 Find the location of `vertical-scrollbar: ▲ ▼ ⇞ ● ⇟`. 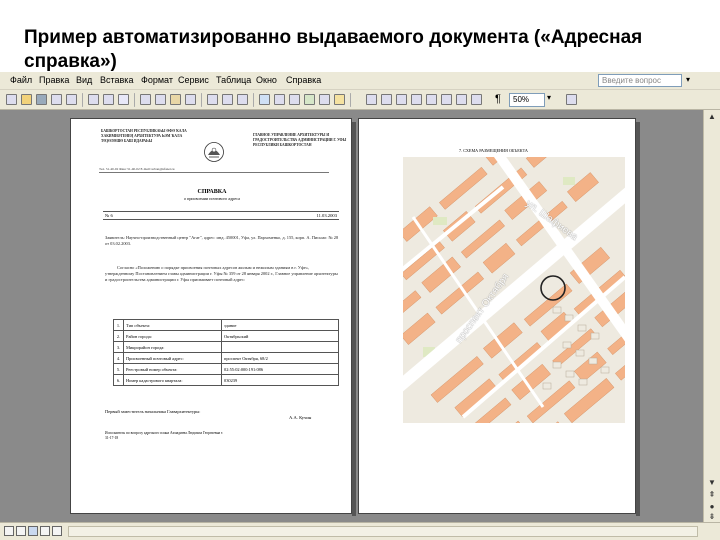

vertical-scrollbar: ▲ ▼ ⇞ ● ⇟ is located at coordinates (711, 316).